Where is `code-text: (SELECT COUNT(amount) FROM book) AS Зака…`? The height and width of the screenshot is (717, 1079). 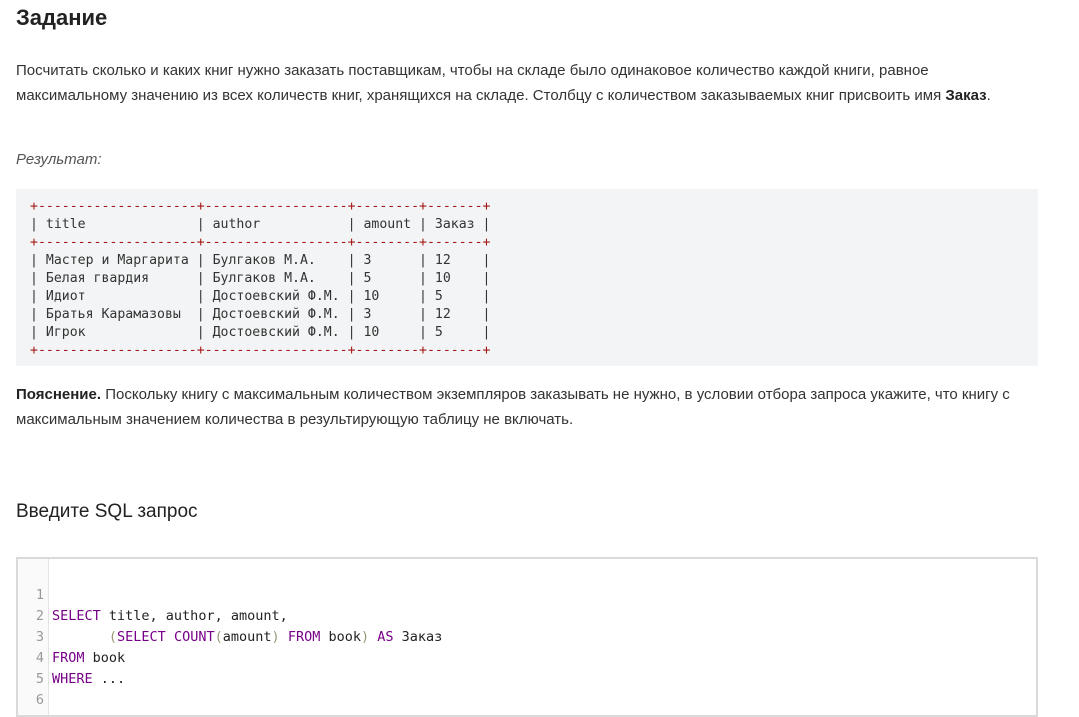 code-text: (SELECT COUNT(amount) FROM book) AS Зака… is located at coordinates (247, 637).